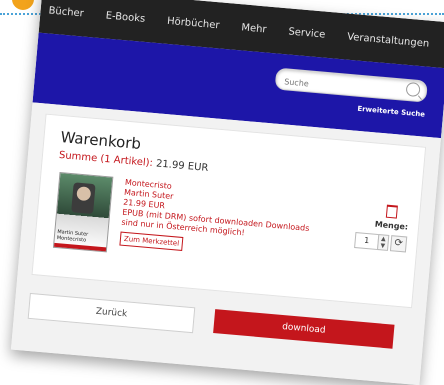  I want to click on nav-item-ebooks: E-Books, so click(125, 17).